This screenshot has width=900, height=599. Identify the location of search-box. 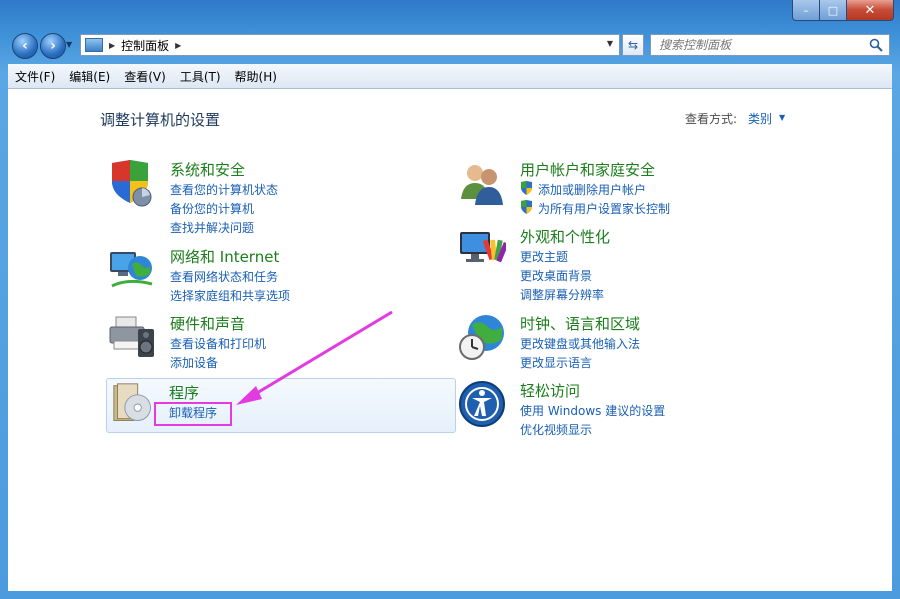
(770, 45).